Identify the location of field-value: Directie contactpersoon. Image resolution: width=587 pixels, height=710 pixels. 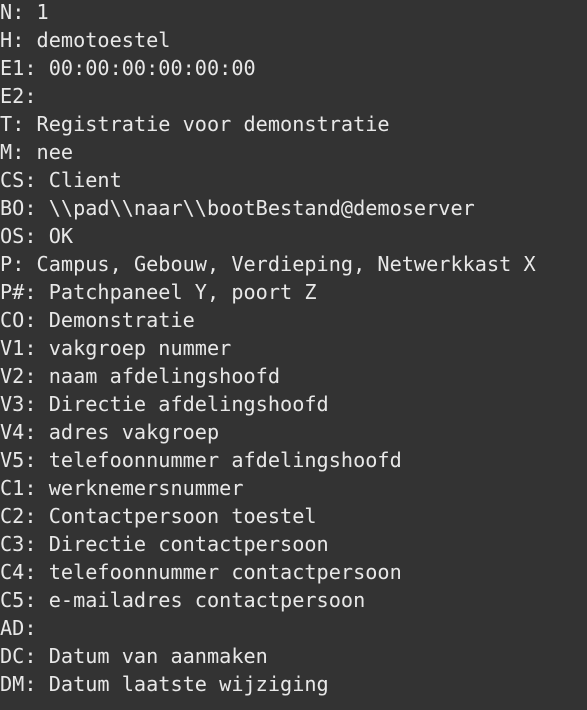
(188, 544).